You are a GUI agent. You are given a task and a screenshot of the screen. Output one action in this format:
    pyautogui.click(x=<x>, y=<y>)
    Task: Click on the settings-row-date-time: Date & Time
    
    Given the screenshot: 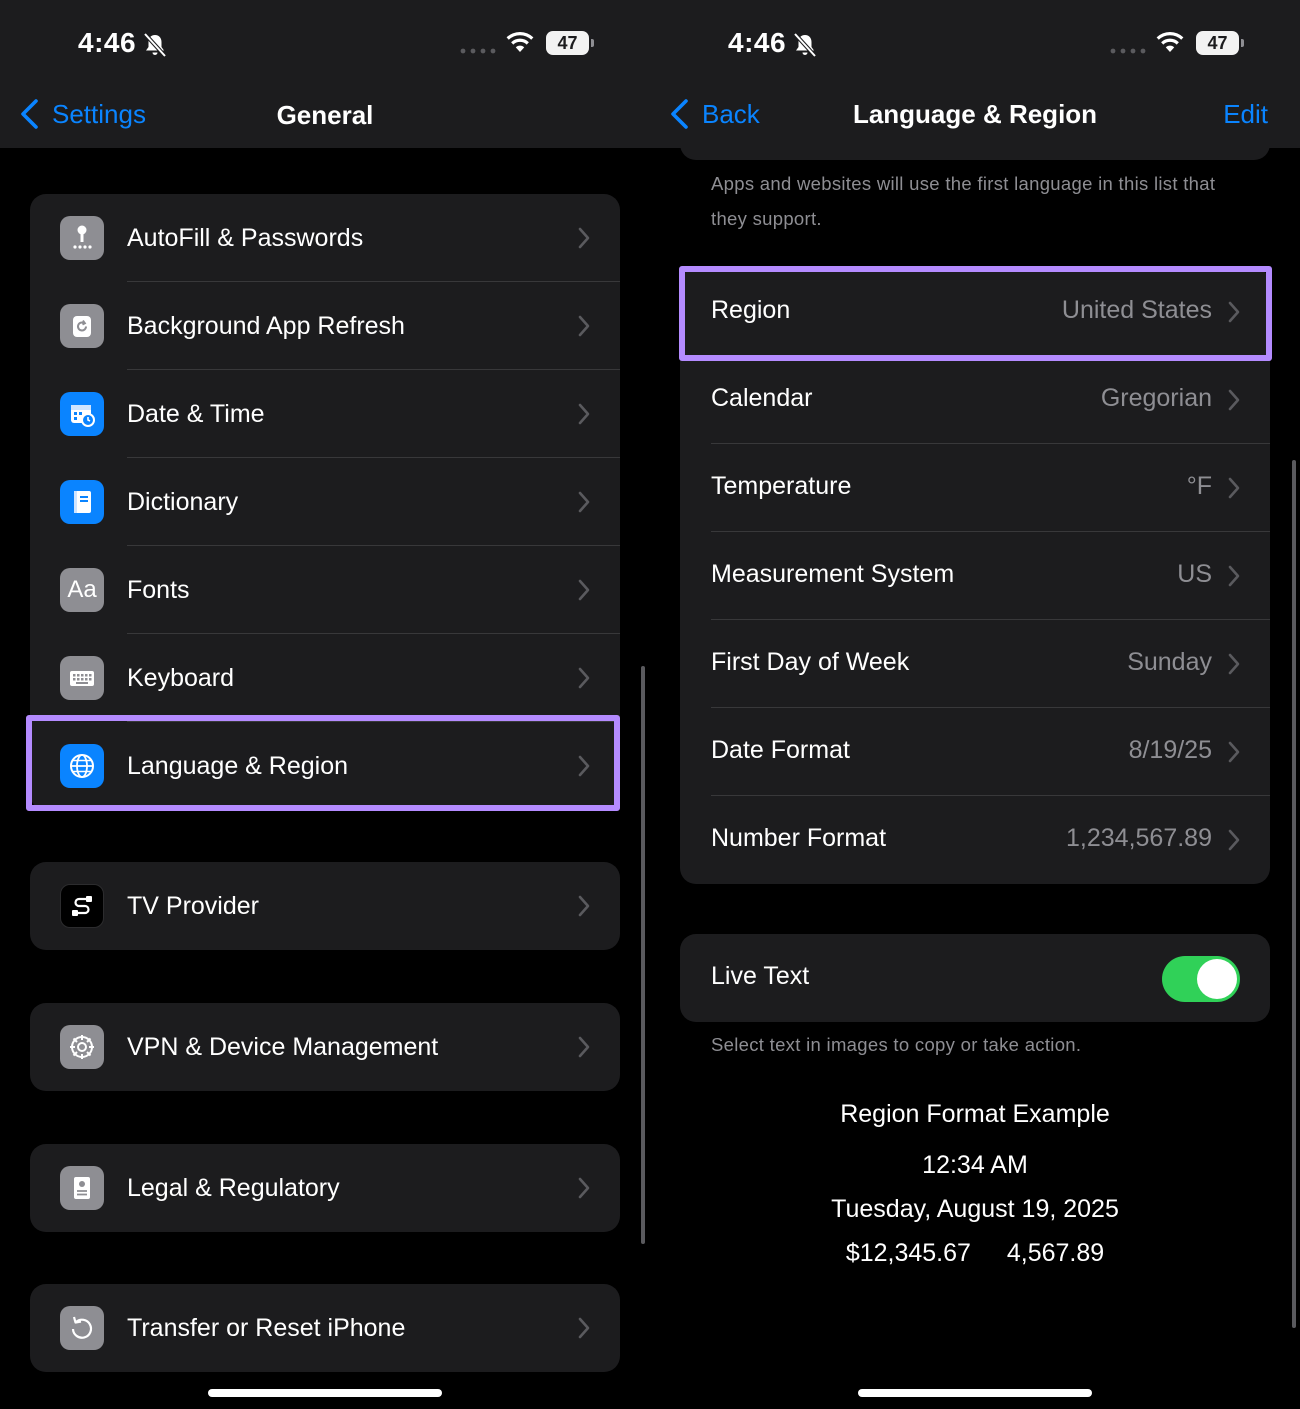 What is the action you would take?
    pyautogui.click(x=325, y=414)
    